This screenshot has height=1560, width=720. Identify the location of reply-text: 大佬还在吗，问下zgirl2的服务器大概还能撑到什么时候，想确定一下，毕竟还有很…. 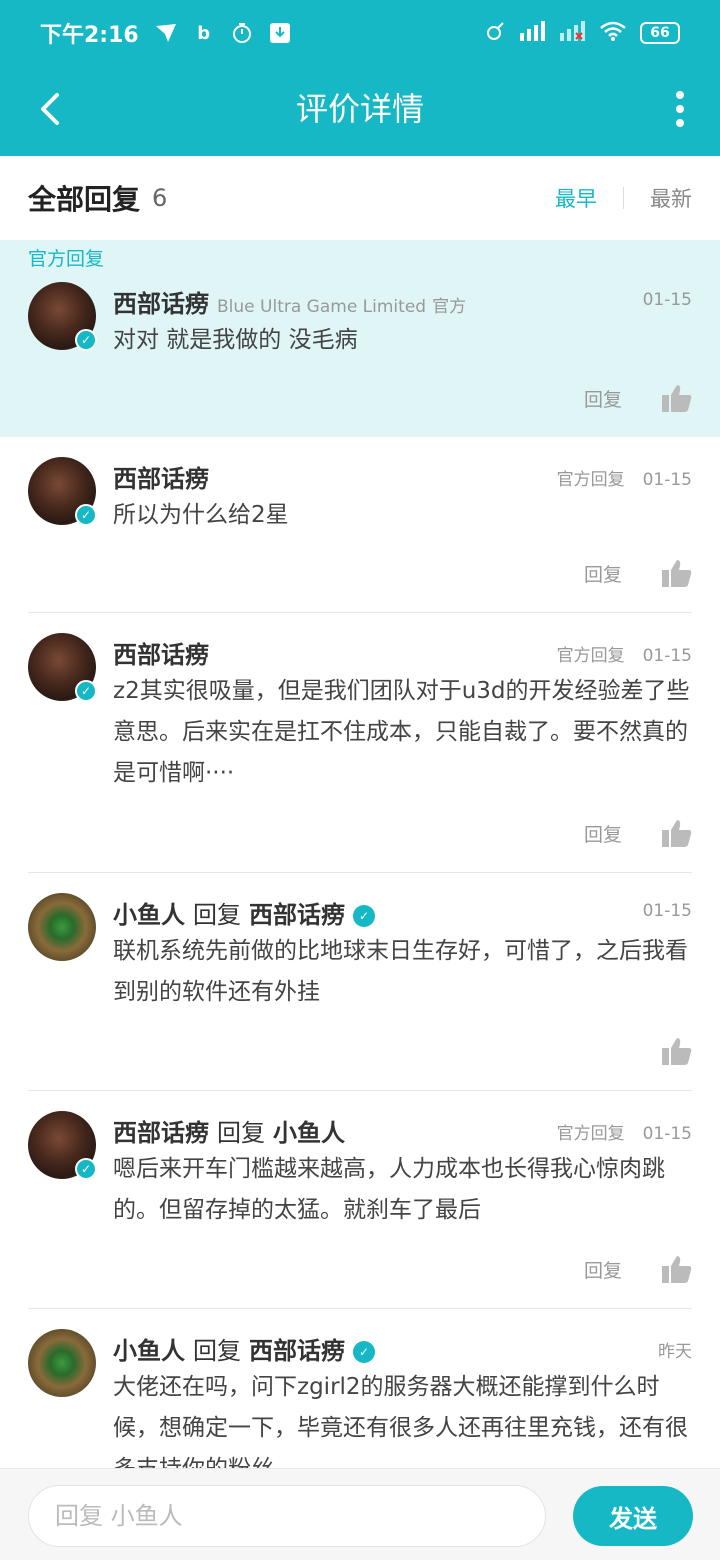
(400, 1421).